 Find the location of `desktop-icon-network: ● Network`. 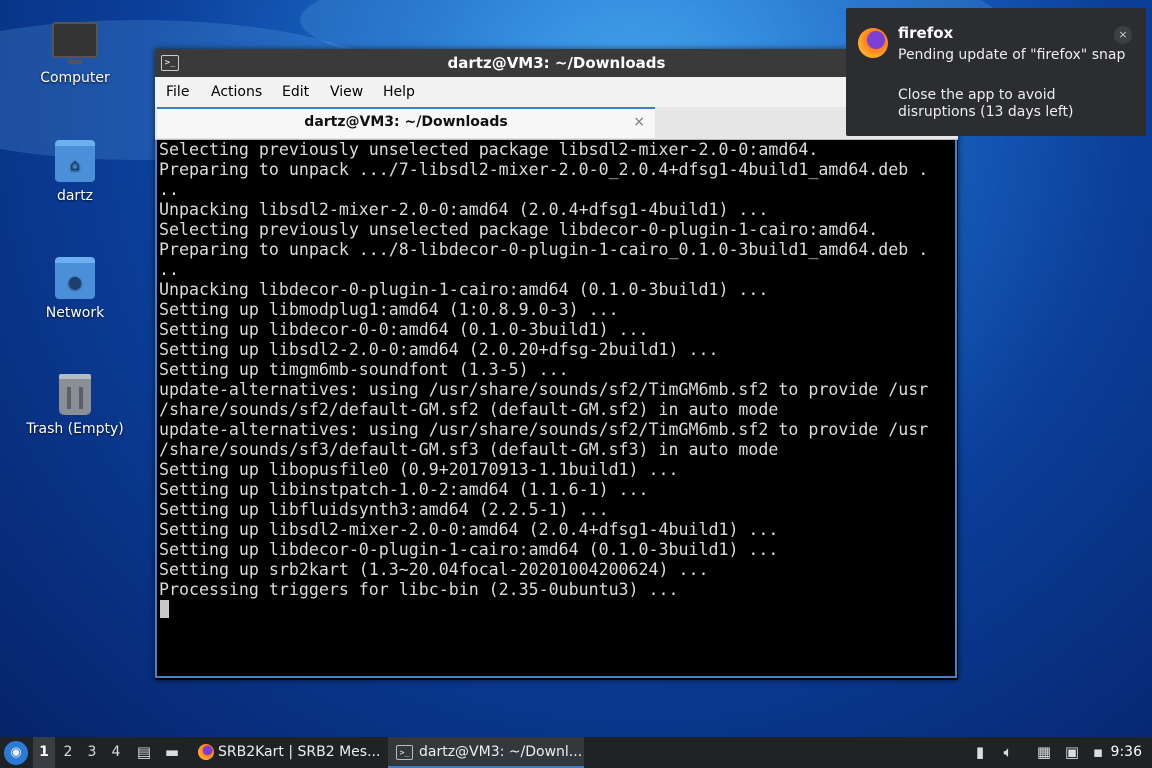

desktop-icon-network: ● Network is located at coordinates (75, 289).